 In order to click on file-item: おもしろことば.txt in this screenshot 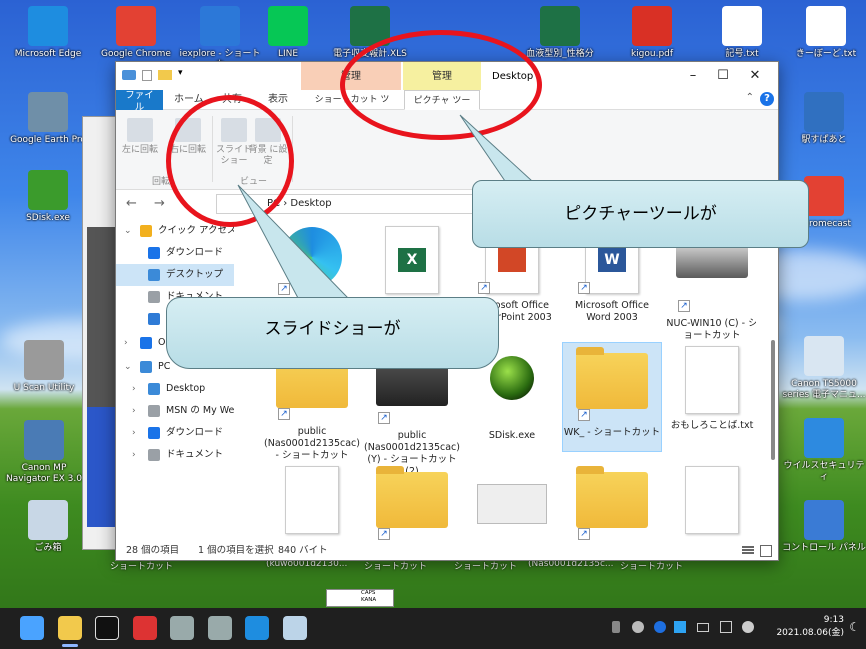, I will do `click(709, 397)`.